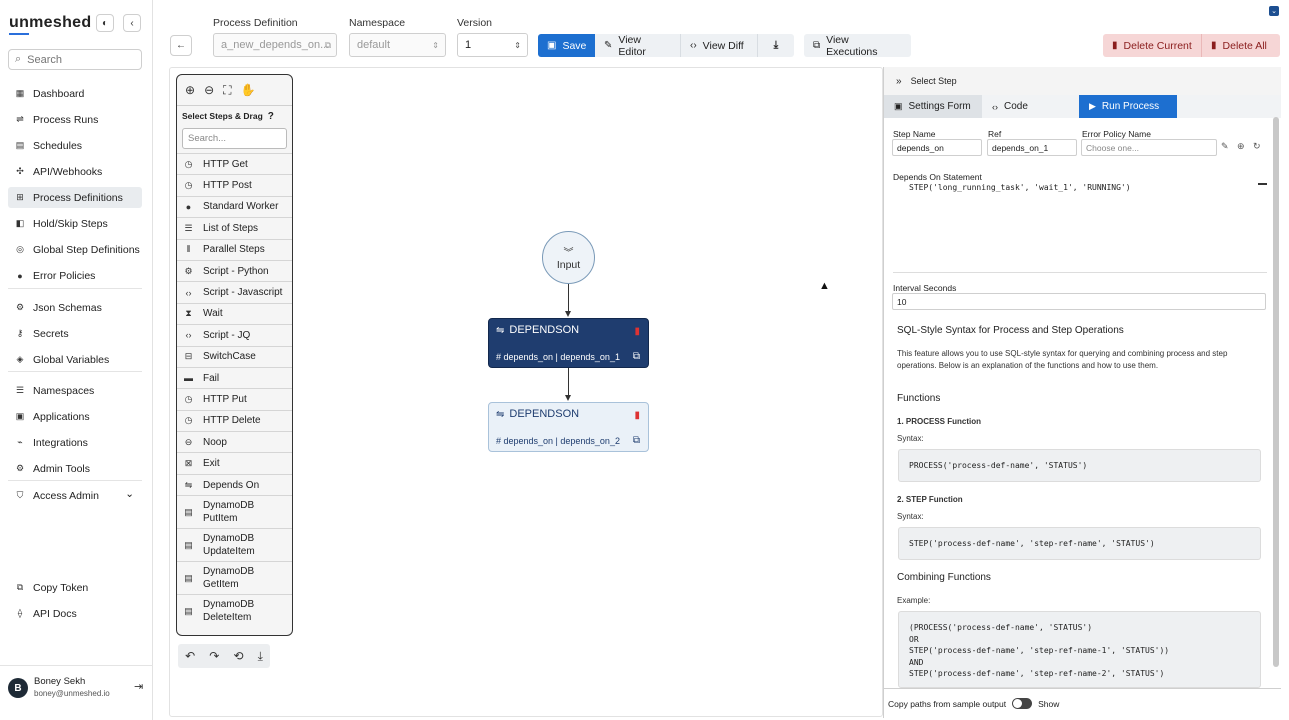  Describe the element at coordinates (234, 163) in the screenshot. I see `palette-item-http-get: ◷ HTTP Get` at that location.